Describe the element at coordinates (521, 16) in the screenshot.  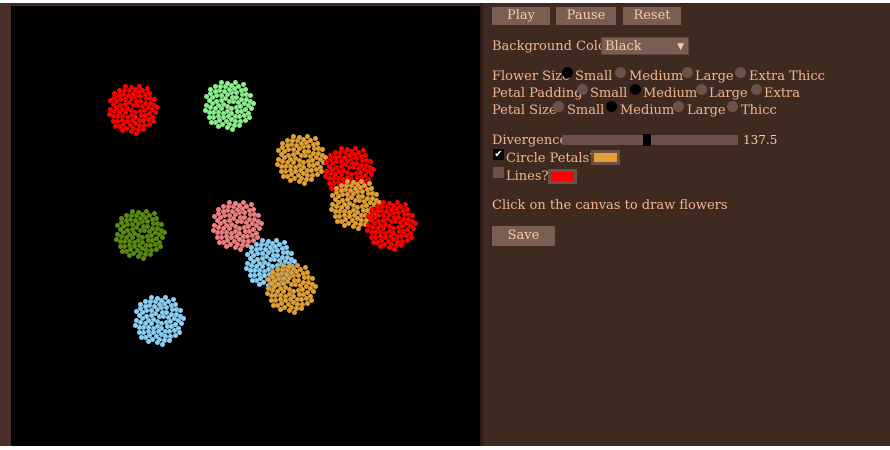
I see `play-button: Play` at that location.